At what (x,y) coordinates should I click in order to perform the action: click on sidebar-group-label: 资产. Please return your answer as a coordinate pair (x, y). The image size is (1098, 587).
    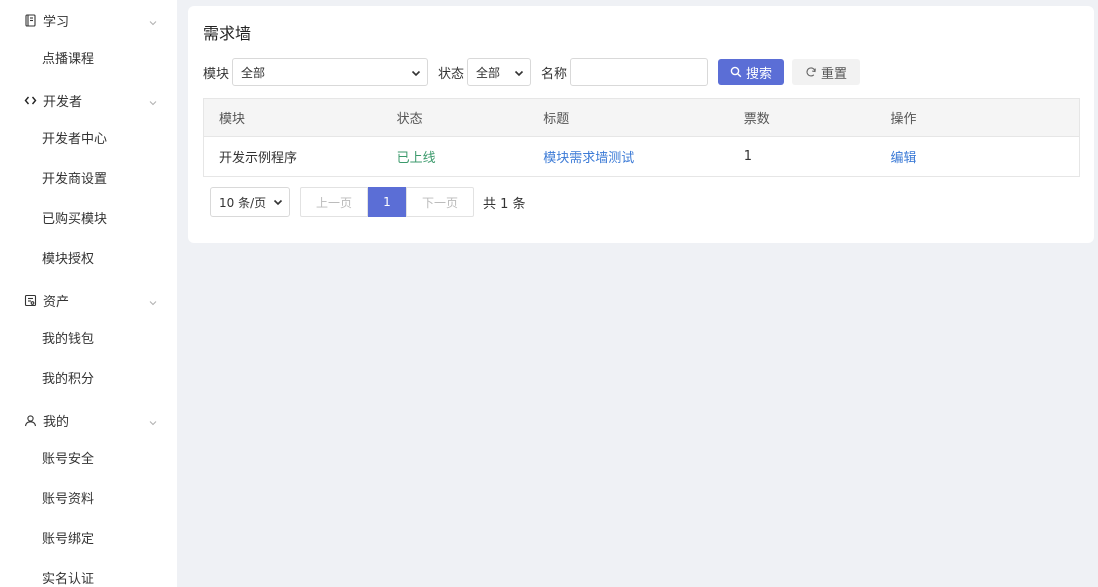
    Looking at the image, I should click on (56, 302).